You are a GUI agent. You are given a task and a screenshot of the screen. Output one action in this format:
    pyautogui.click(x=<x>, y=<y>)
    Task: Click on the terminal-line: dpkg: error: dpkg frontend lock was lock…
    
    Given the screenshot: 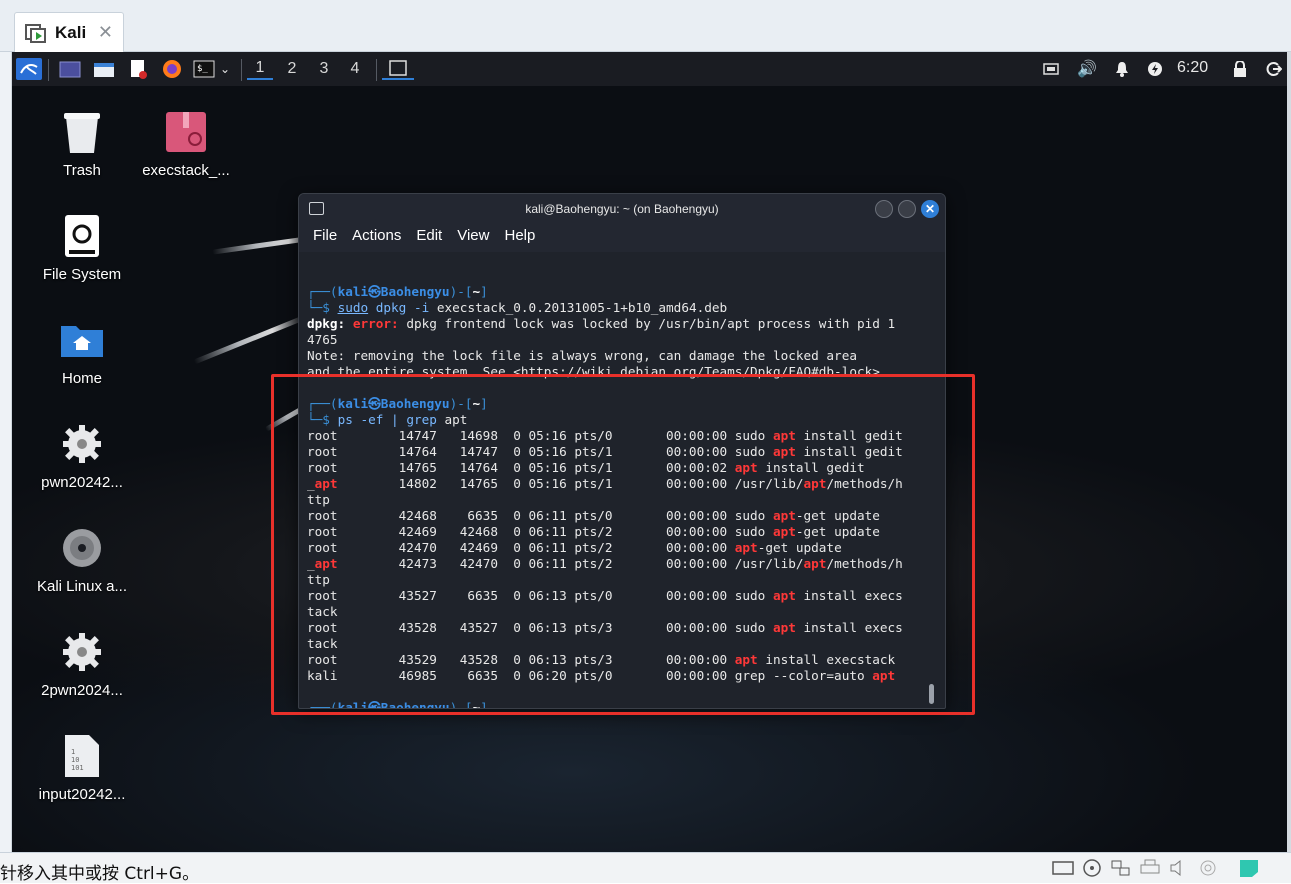 What is the action you would take?
    pyautogui.click(x=601, y=323)
    